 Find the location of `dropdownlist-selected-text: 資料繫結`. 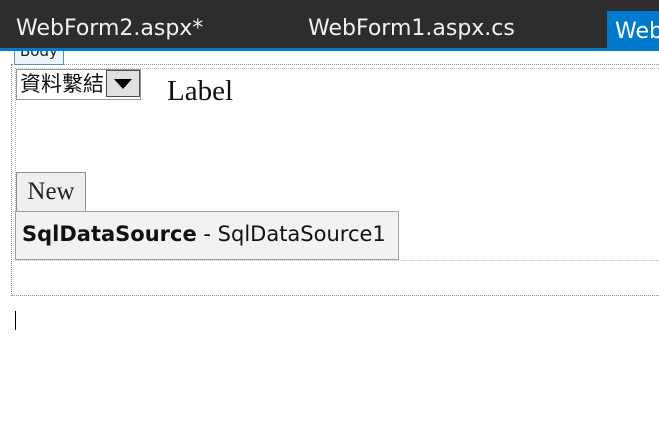

dropdownlist-selected-text: 資料繫結 is located at coordinates (62, 84).